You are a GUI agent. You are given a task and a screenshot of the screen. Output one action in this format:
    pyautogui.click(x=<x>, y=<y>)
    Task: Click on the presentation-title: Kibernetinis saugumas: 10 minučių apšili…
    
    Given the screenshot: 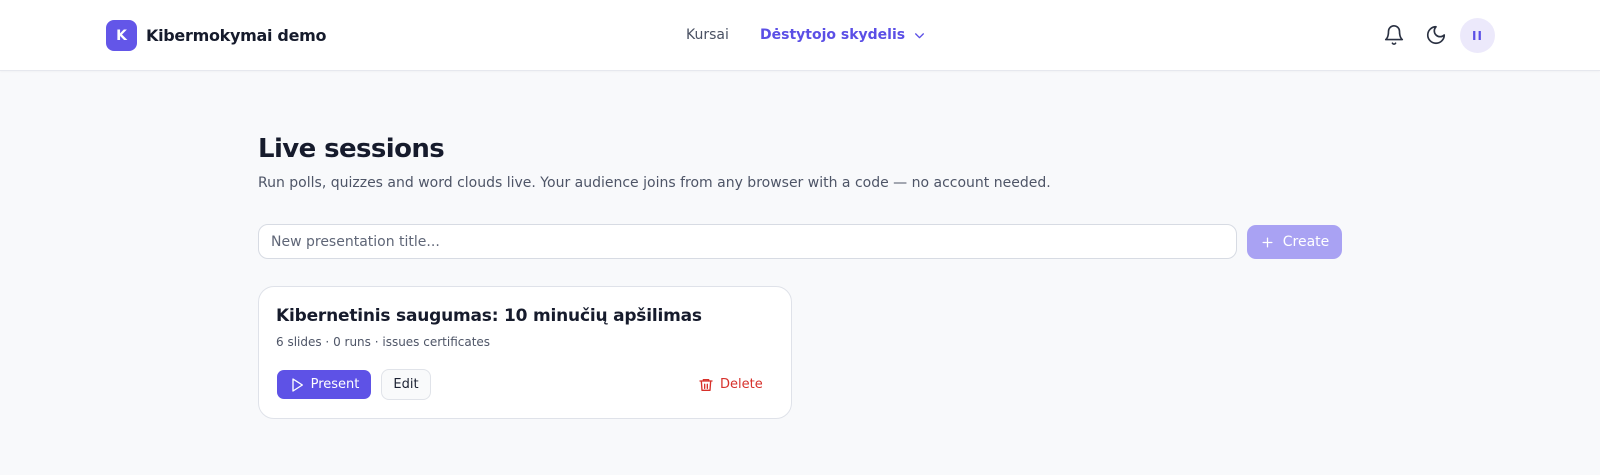 What is the action you would take?
    pyautogui.click(x=489, y=316)
    